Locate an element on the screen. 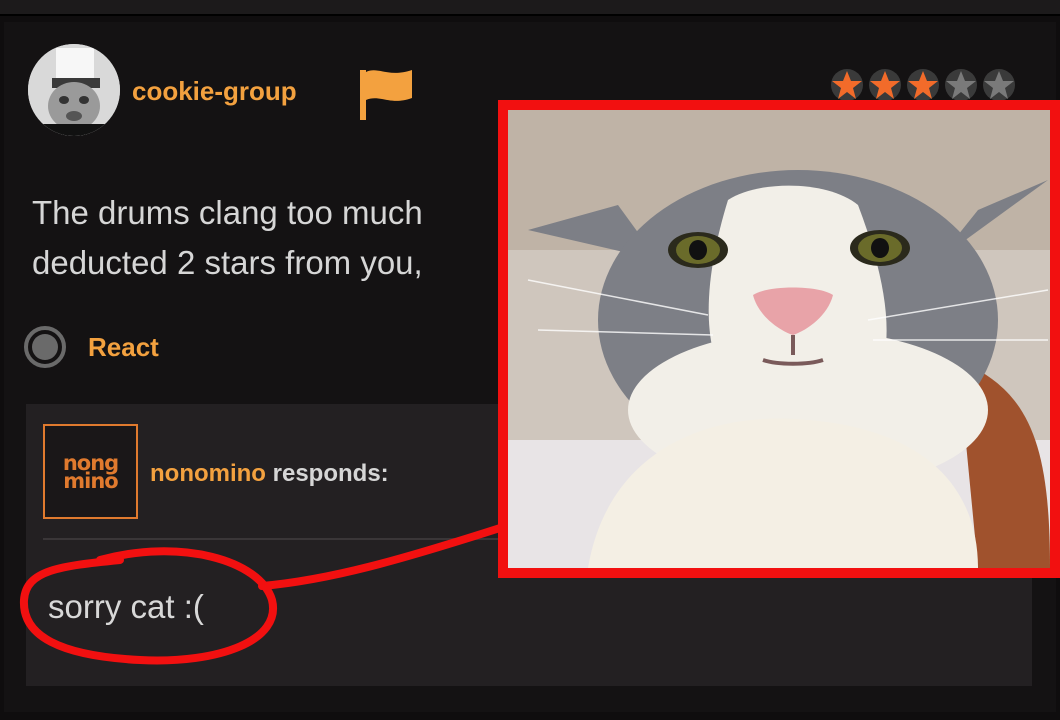 Image resolution: width=1060 pixels, height=720 pixels. response-header: nonomino responds: is located at coordinates (269, 474).